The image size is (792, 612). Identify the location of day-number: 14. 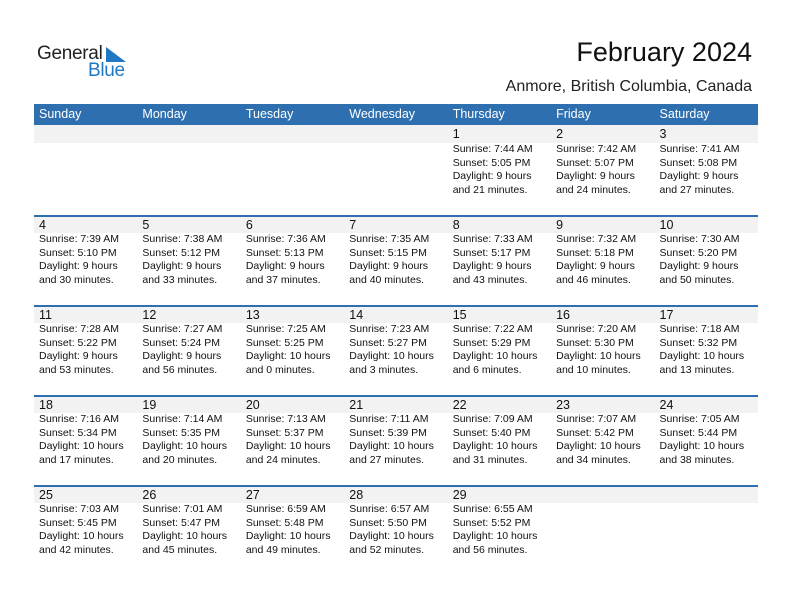
(356, 315).